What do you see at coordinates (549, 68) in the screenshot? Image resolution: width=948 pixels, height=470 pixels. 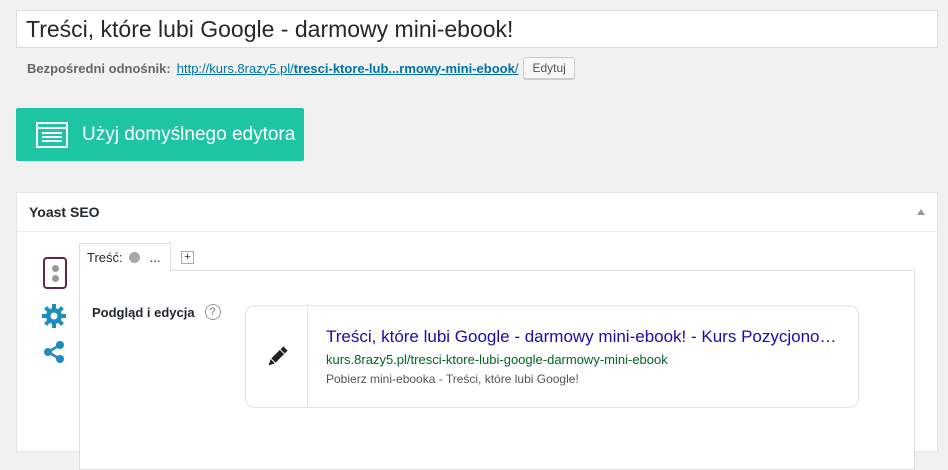 I see `edit-permalink-button: Edytuj` at bounding box center [549, 68].